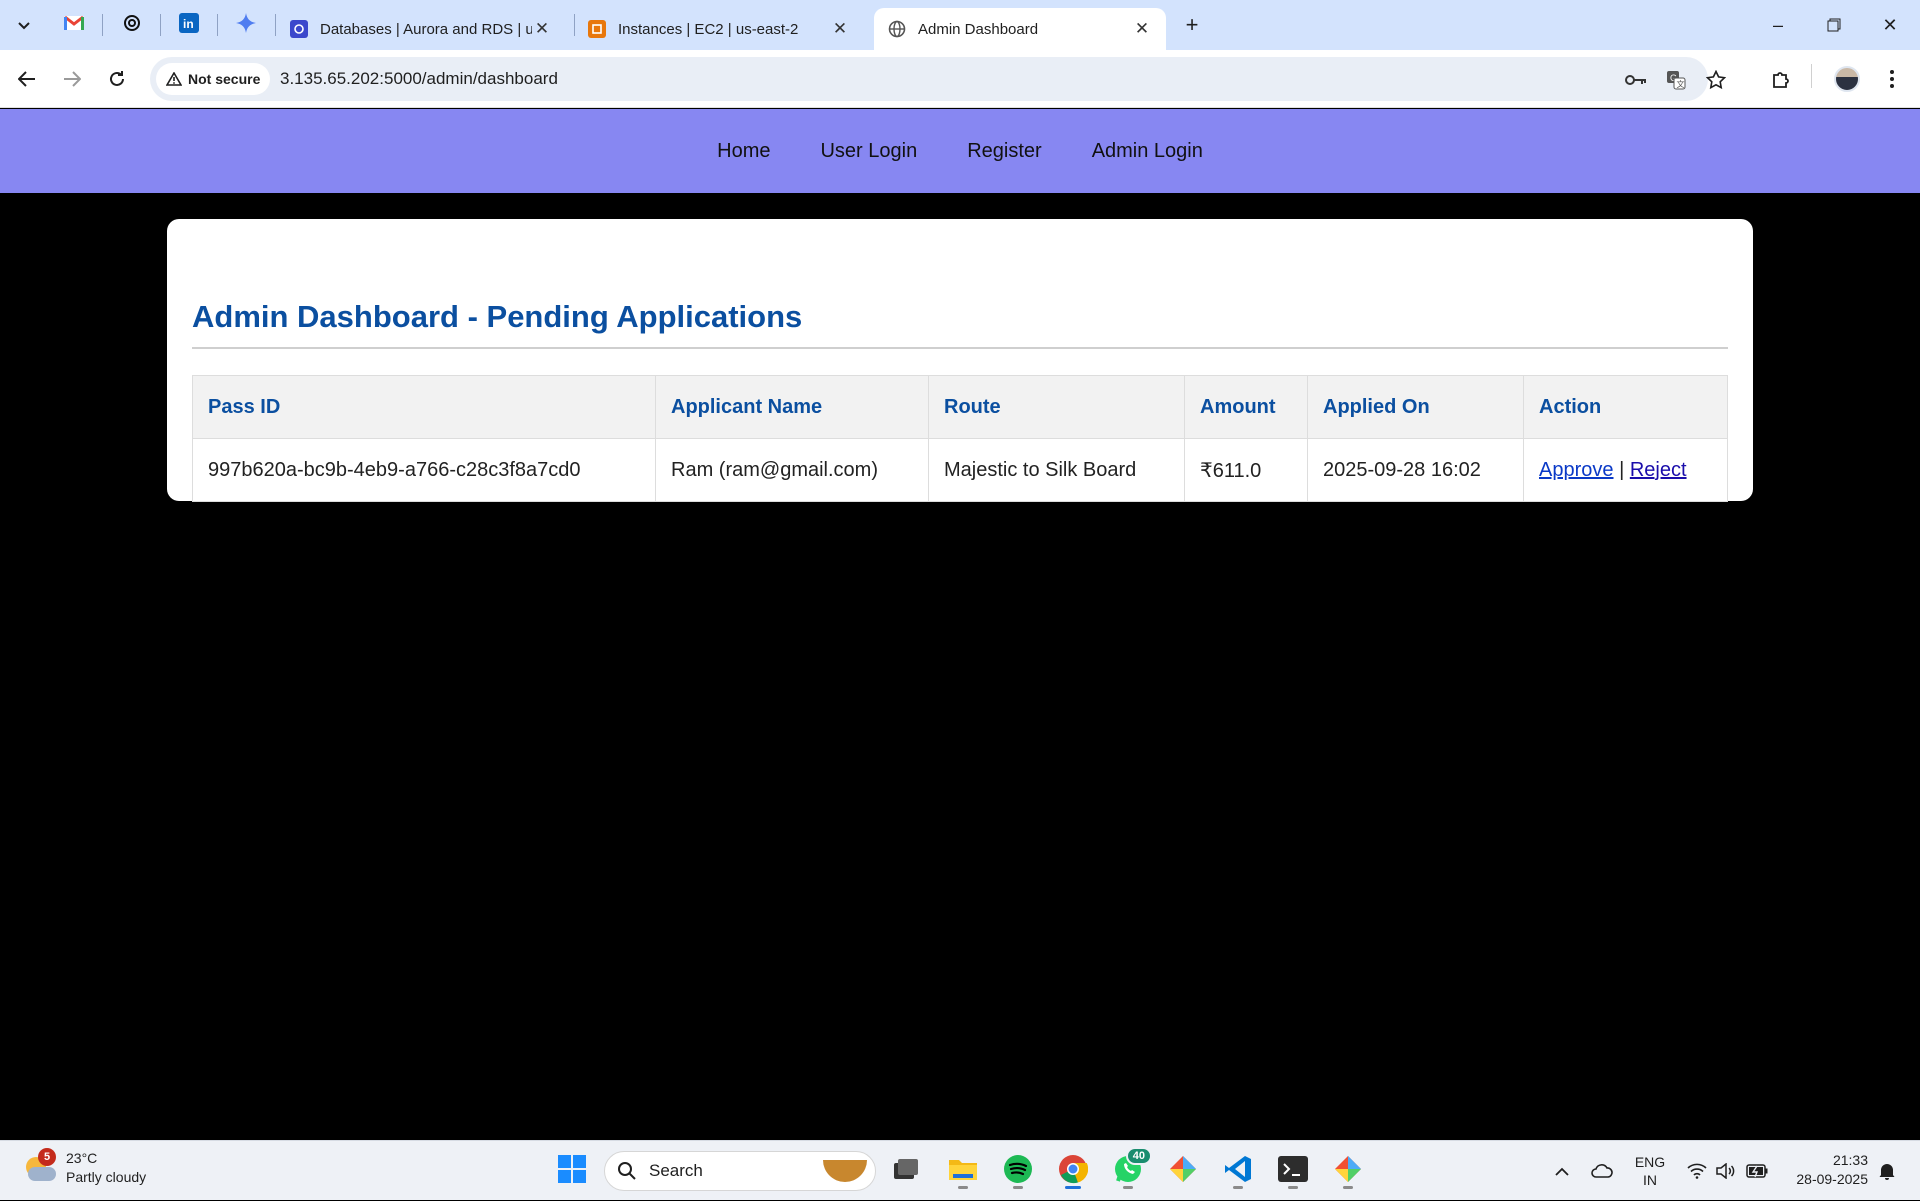 The height and width of the screenshot is (1201, 1920). I want to click on volume-icon, so click(1726, 1171).